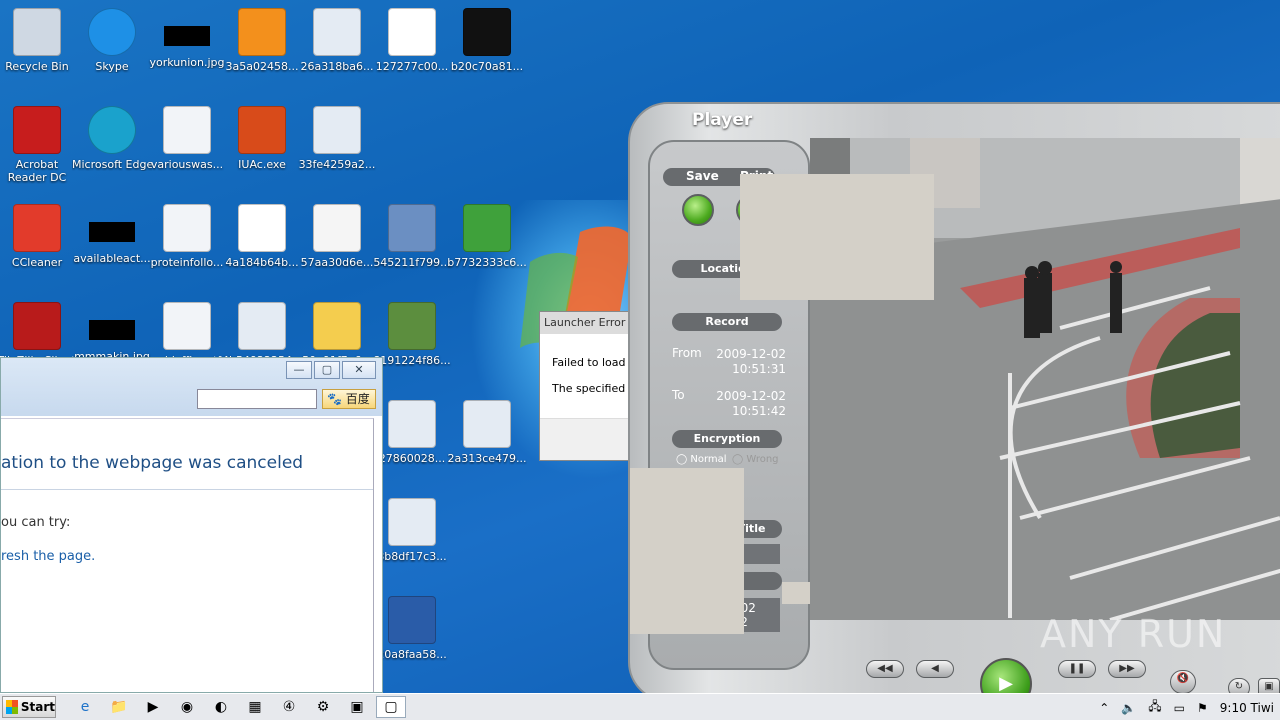 The height and width of the screenshot is (720, 1280). I want to click on folder-icon, so click(337, 326).